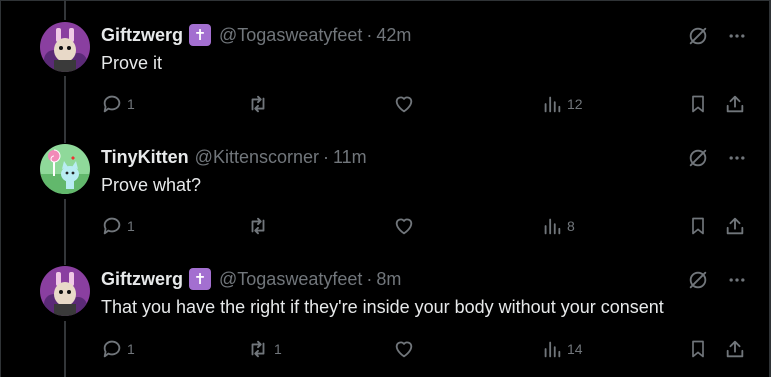 The image size is (771, 377). I want to click on timestamp: 42m, so click(393, 35).